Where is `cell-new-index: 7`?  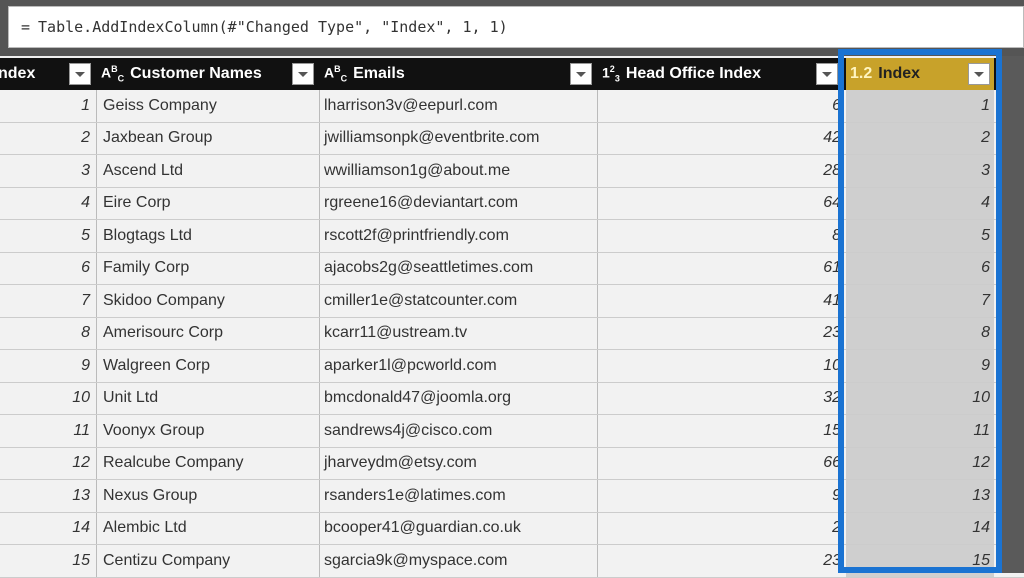
cell-new-index: 7 is located at coordinates (920, 301).